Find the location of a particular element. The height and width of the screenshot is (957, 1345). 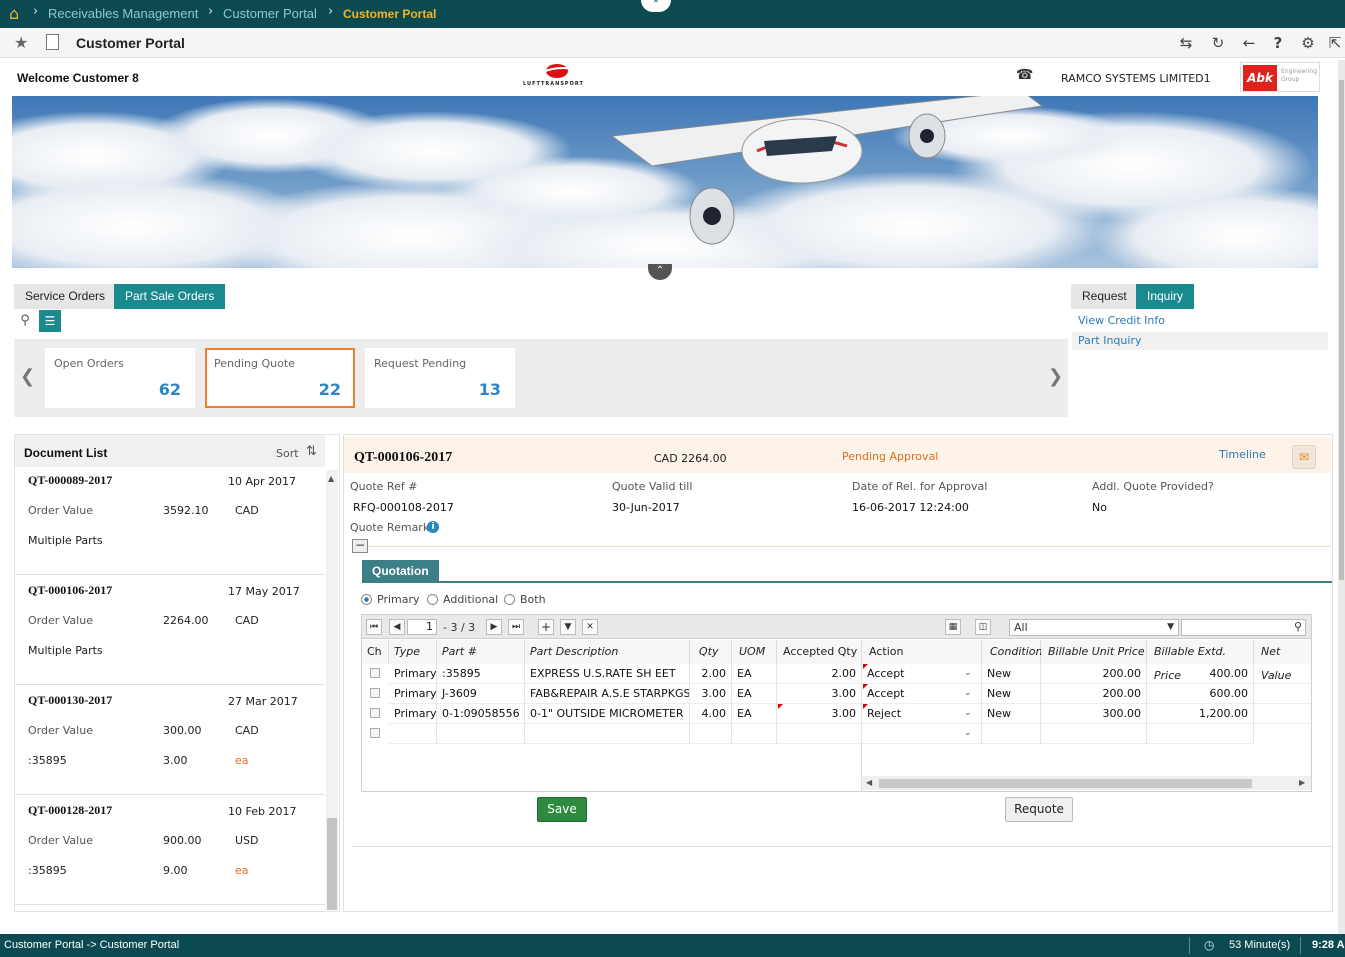

page-scroll-thumb is located at coordinates (1341, 330).